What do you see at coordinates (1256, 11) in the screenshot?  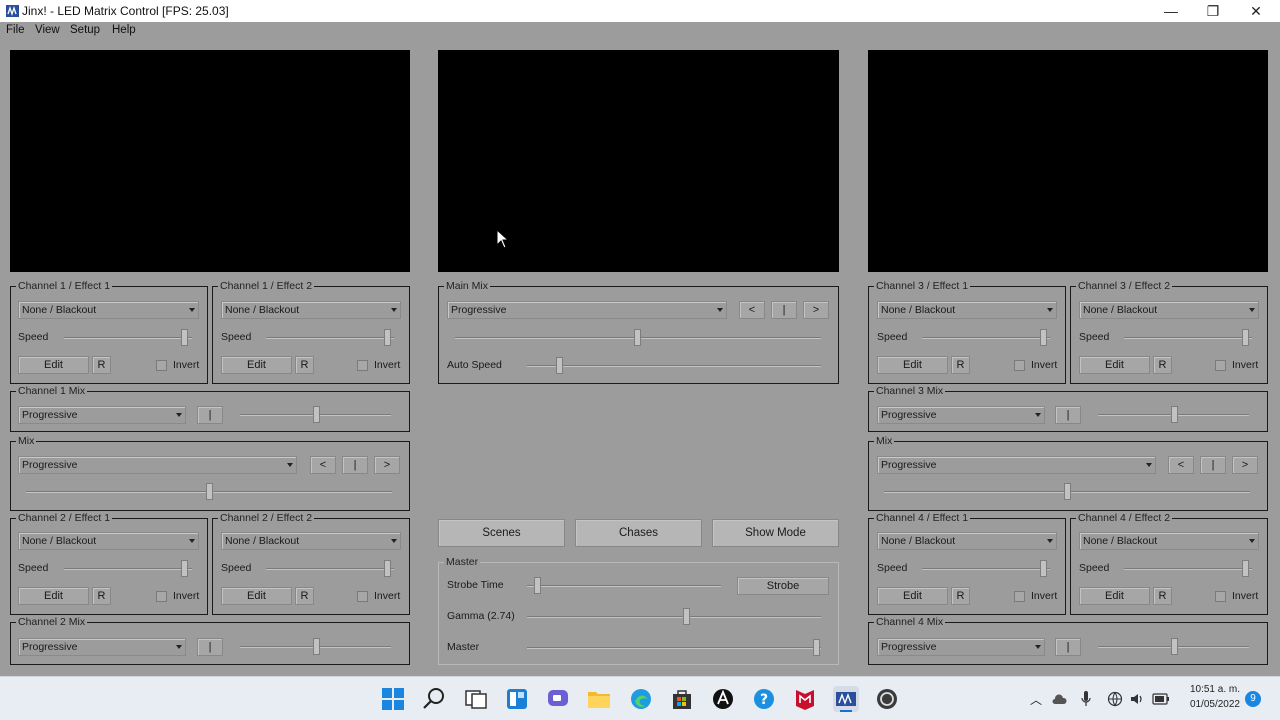 I see `close-button: ✕` at bounding box center [1256, 11].